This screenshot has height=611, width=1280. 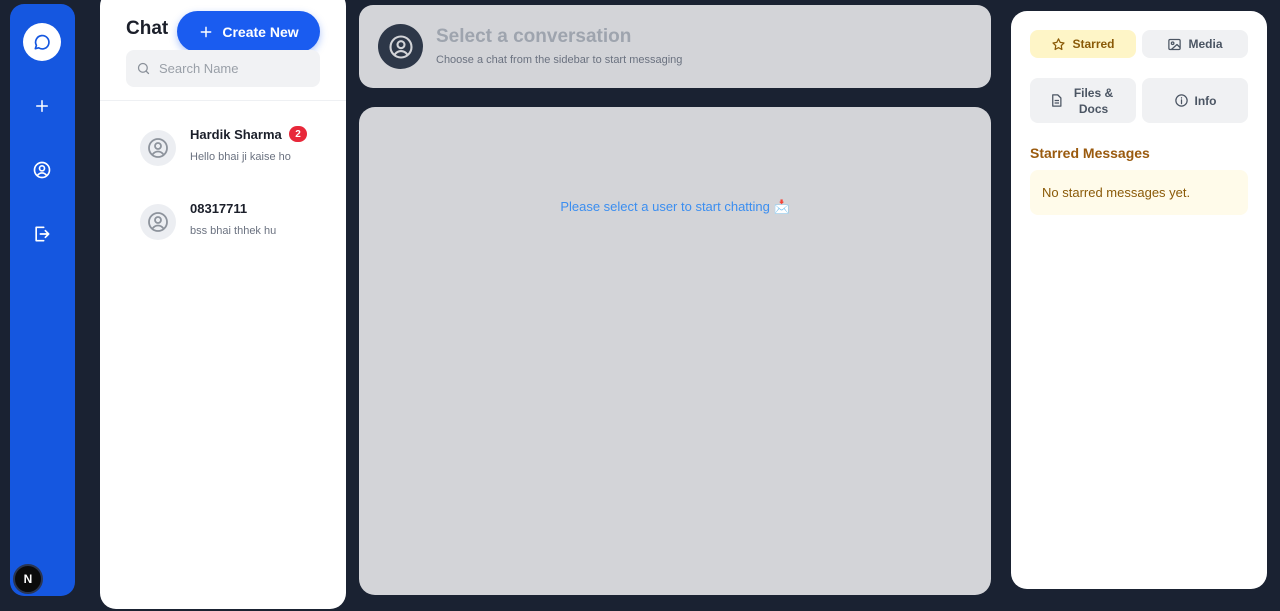 What do you see at coordinates (1139, 192) in the screenshot?
I see `starred-empty-state: No starred messages yet.` at bounding box center [1139, 192].